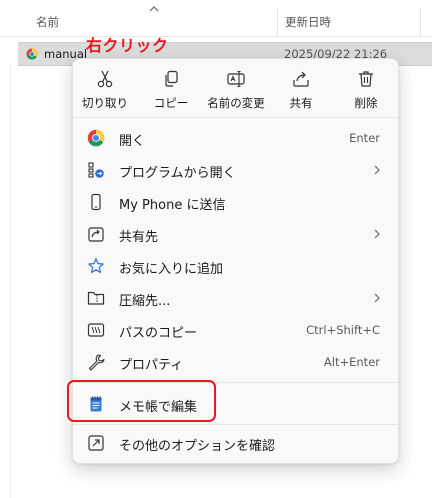 This screenshot has height=498, width=432. I want to click on delete-button: 削除, so click(366, 90).